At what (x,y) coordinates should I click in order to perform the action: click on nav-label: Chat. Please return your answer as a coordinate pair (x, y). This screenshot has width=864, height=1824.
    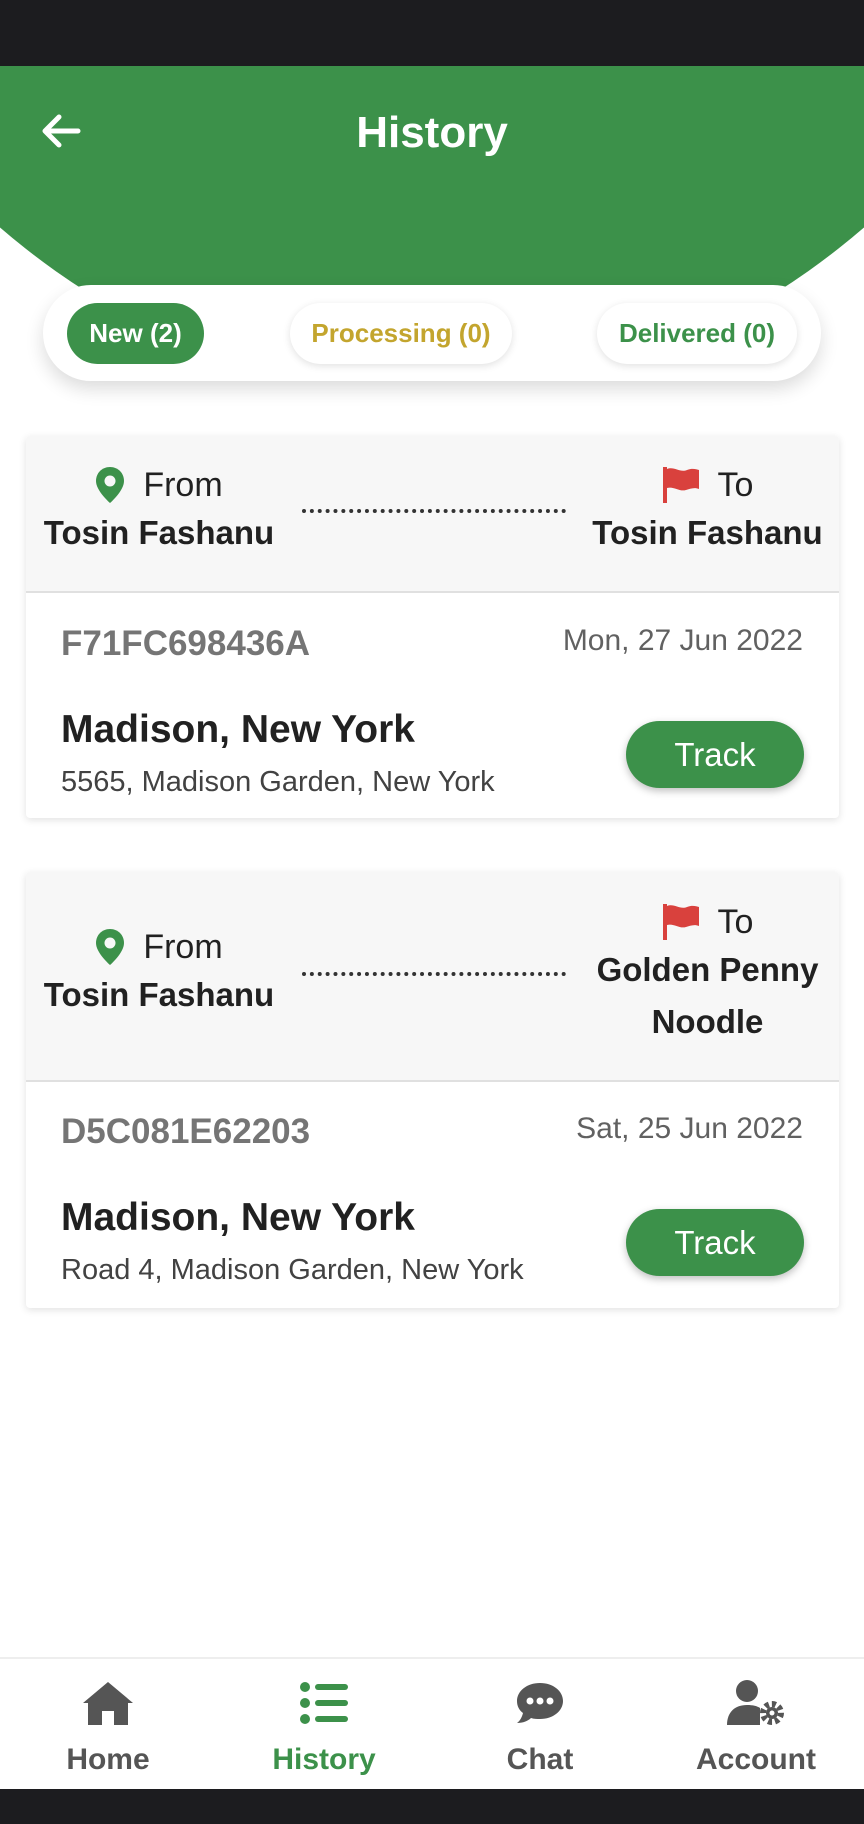
    Looking at the image, I should click on (540, 1759).